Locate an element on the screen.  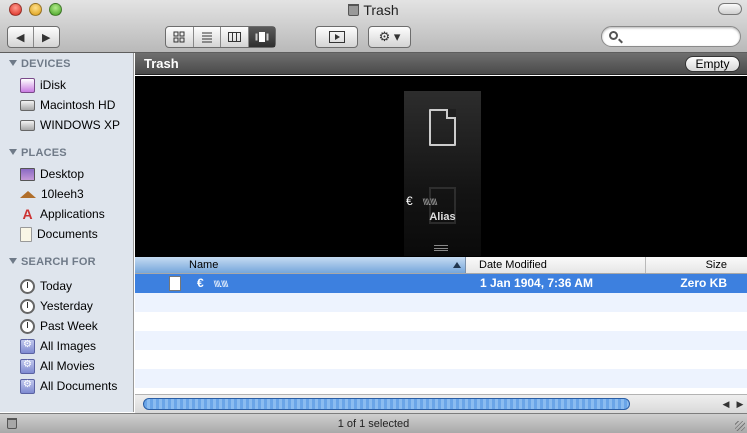
window-toolbar: Trash ◀ ▶ ⚙ ▾ is located at coordinates (373, 26).